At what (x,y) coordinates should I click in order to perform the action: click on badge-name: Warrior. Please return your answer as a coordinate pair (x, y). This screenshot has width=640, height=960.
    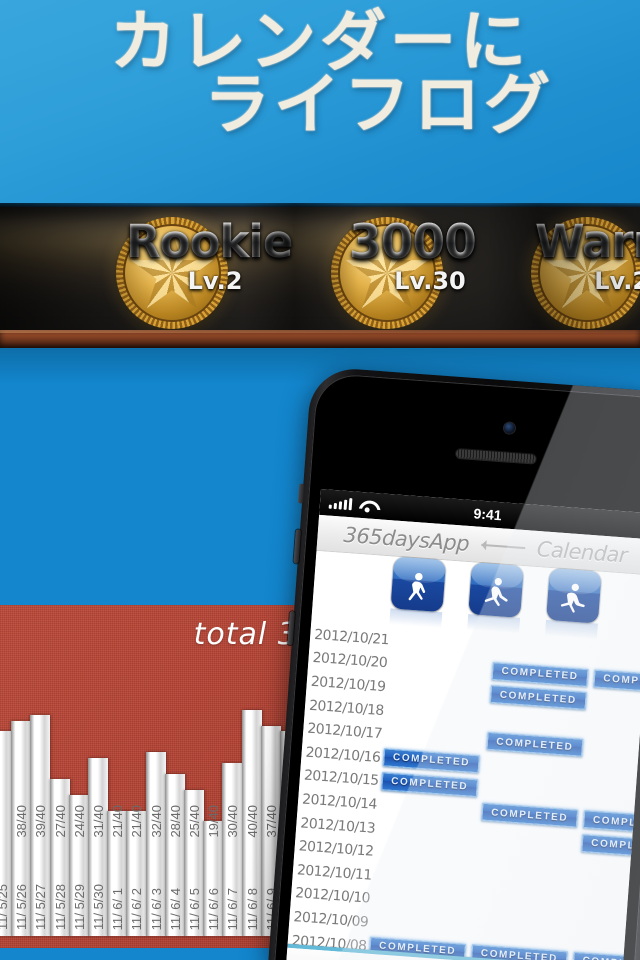
    Looking at the image, I should click on (587, 241).